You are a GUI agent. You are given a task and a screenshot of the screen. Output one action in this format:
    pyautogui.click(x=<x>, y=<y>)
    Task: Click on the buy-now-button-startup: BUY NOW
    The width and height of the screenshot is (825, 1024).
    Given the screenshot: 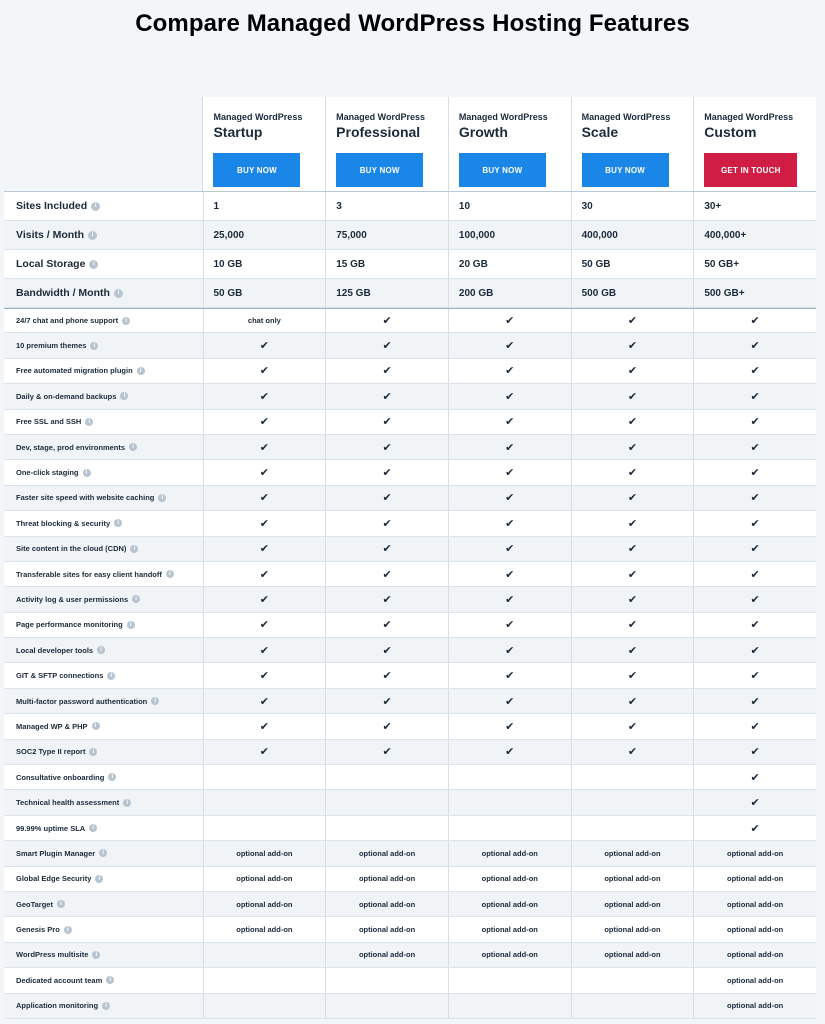 What is the action you would take?
    pyautogui.click(x=257, y=170)
    